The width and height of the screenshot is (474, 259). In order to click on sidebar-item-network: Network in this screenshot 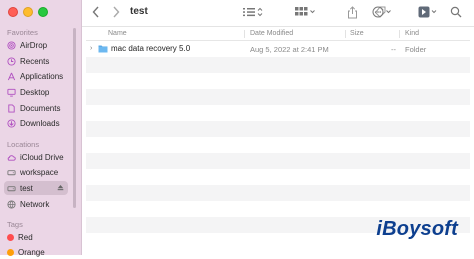, I will do `click(36, 204)`.